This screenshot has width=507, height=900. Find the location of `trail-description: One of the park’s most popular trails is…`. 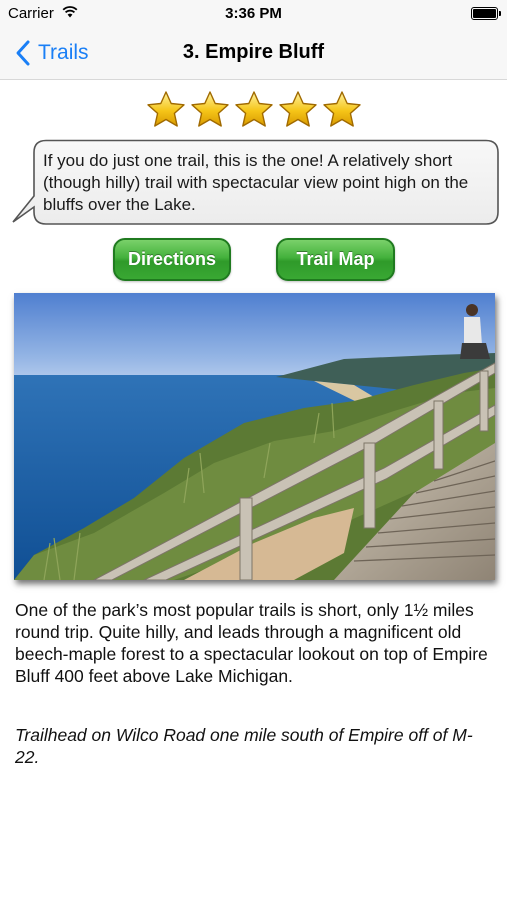

trail-description: One of the park’s most popular trails is… is located at coordinates (251, 643).